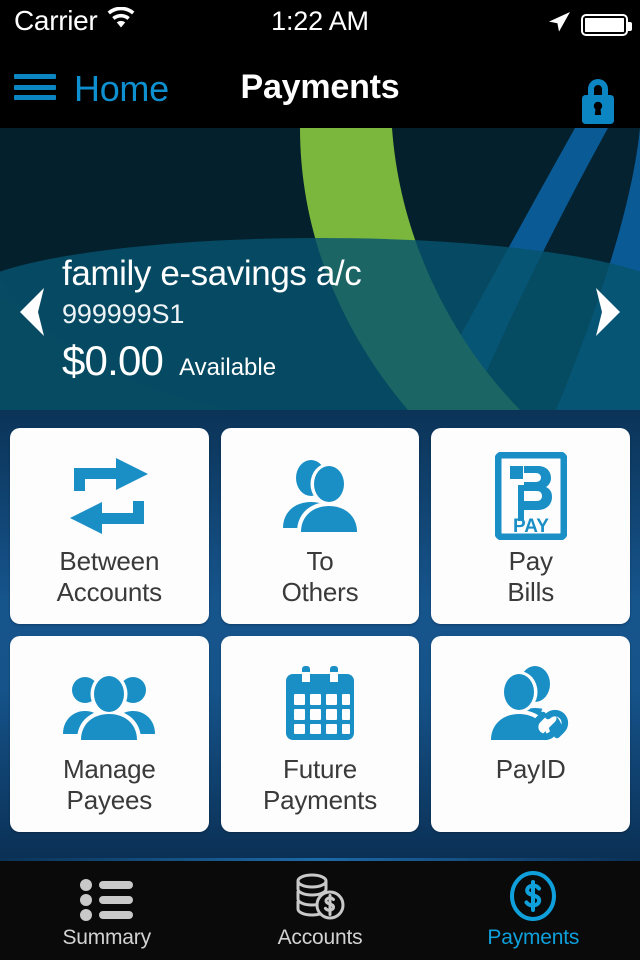 Image resolution: width=640 pixels, height=960 pixels. I want to click on tile-between-accounts: Between Accounts, so click(109, 526).